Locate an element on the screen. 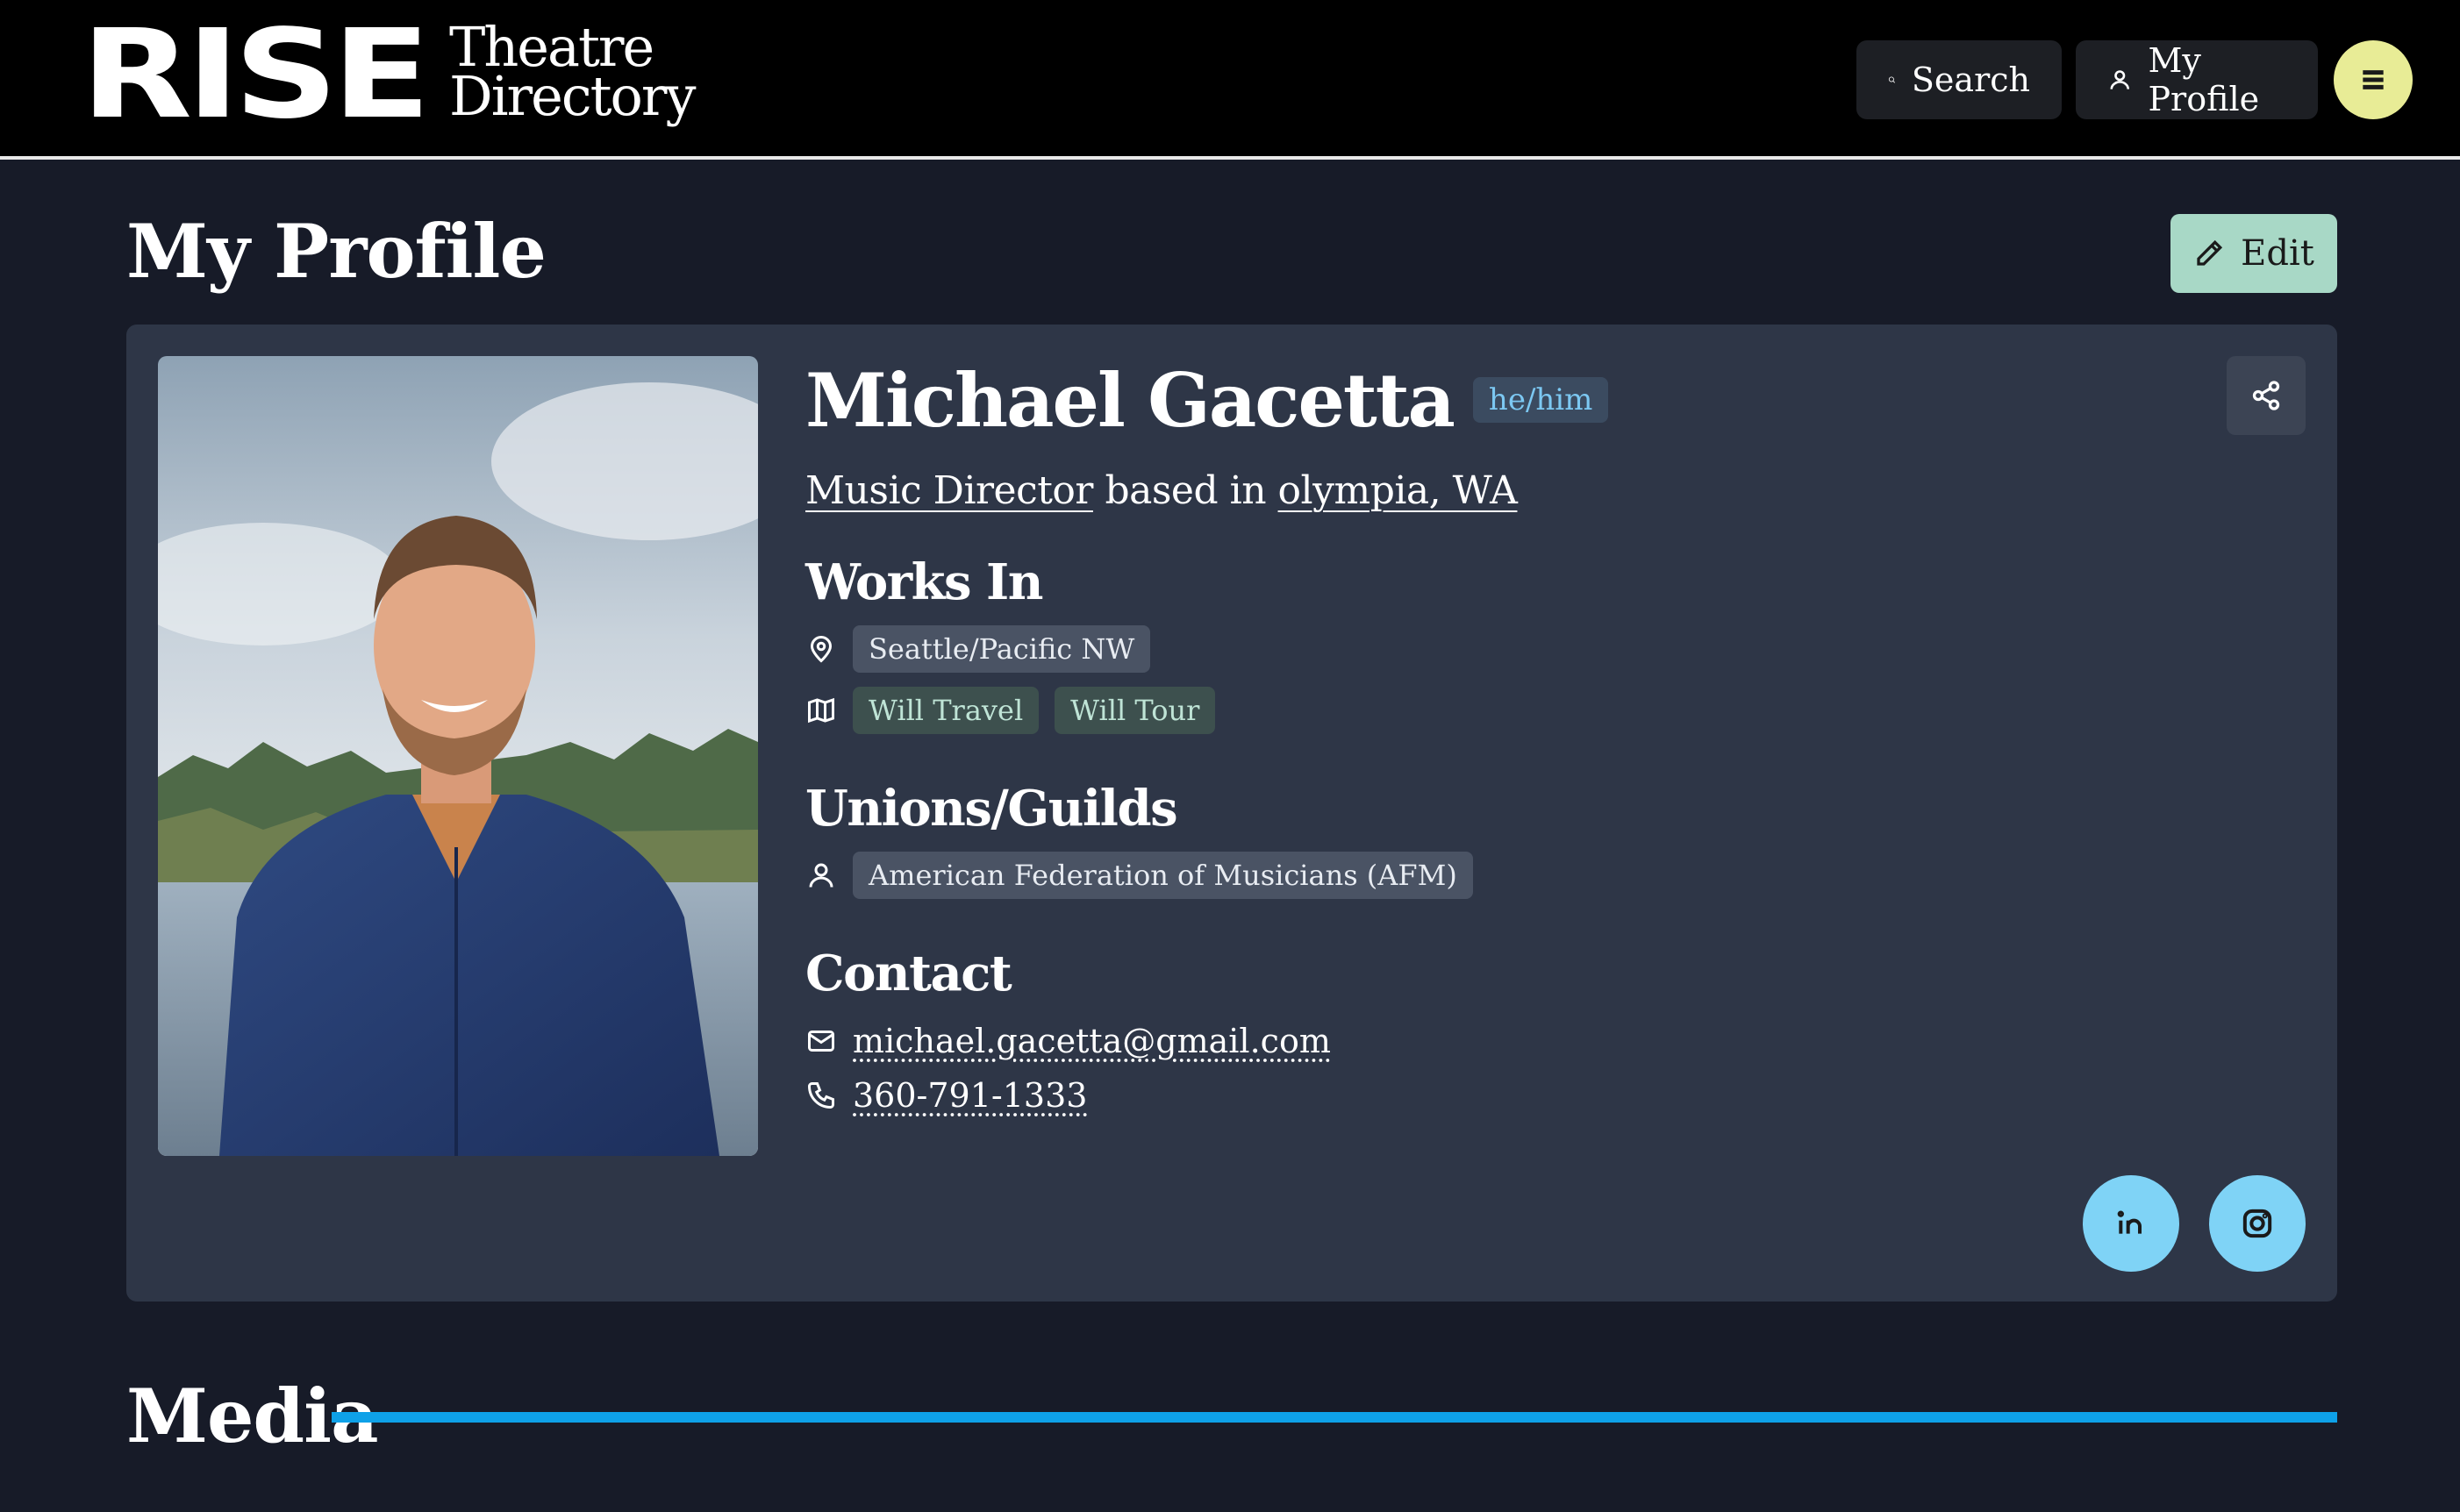  will-travel-chip: Will Travel is located at coordinates (947, 710).